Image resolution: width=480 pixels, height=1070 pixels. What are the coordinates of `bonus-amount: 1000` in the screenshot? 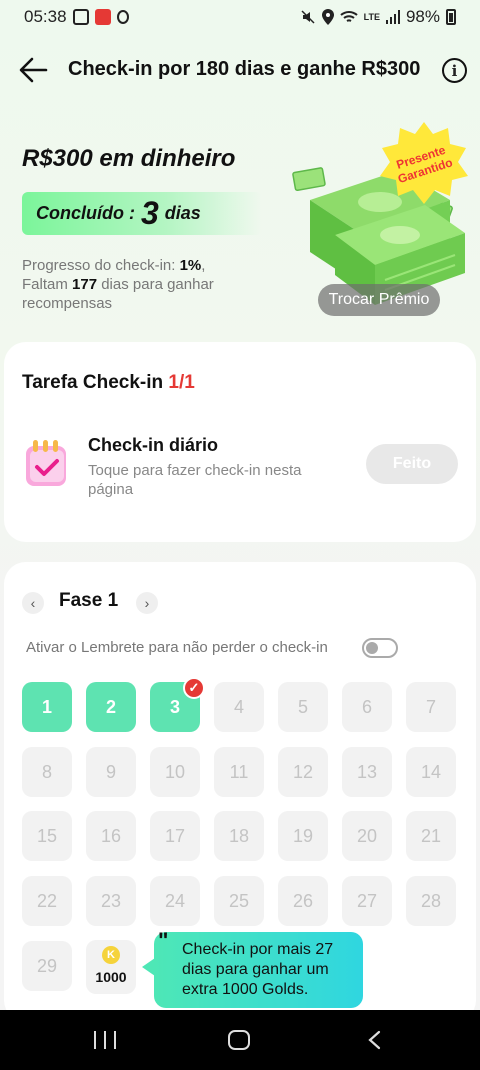 It's located at (111, 977).